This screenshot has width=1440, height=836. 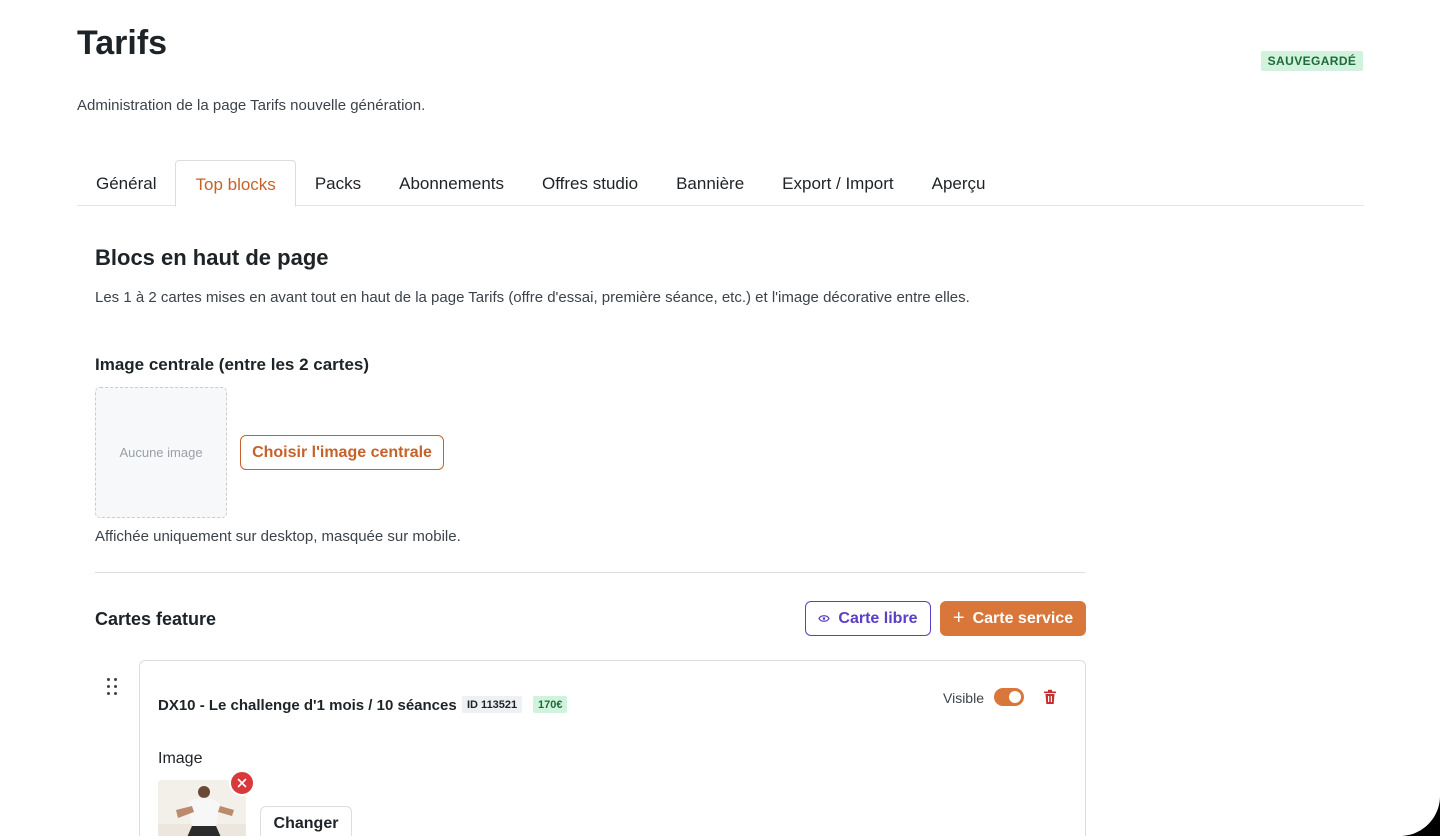 I want to click on central-image-placeholder: Aucune image, so click(x=161, y=452).